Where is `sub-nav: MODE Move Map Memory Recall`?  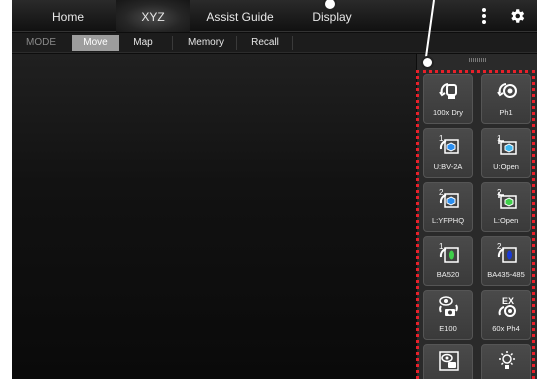
sub-nav: MODE Move Map Memory Recall is located at coordinates (274, 43).